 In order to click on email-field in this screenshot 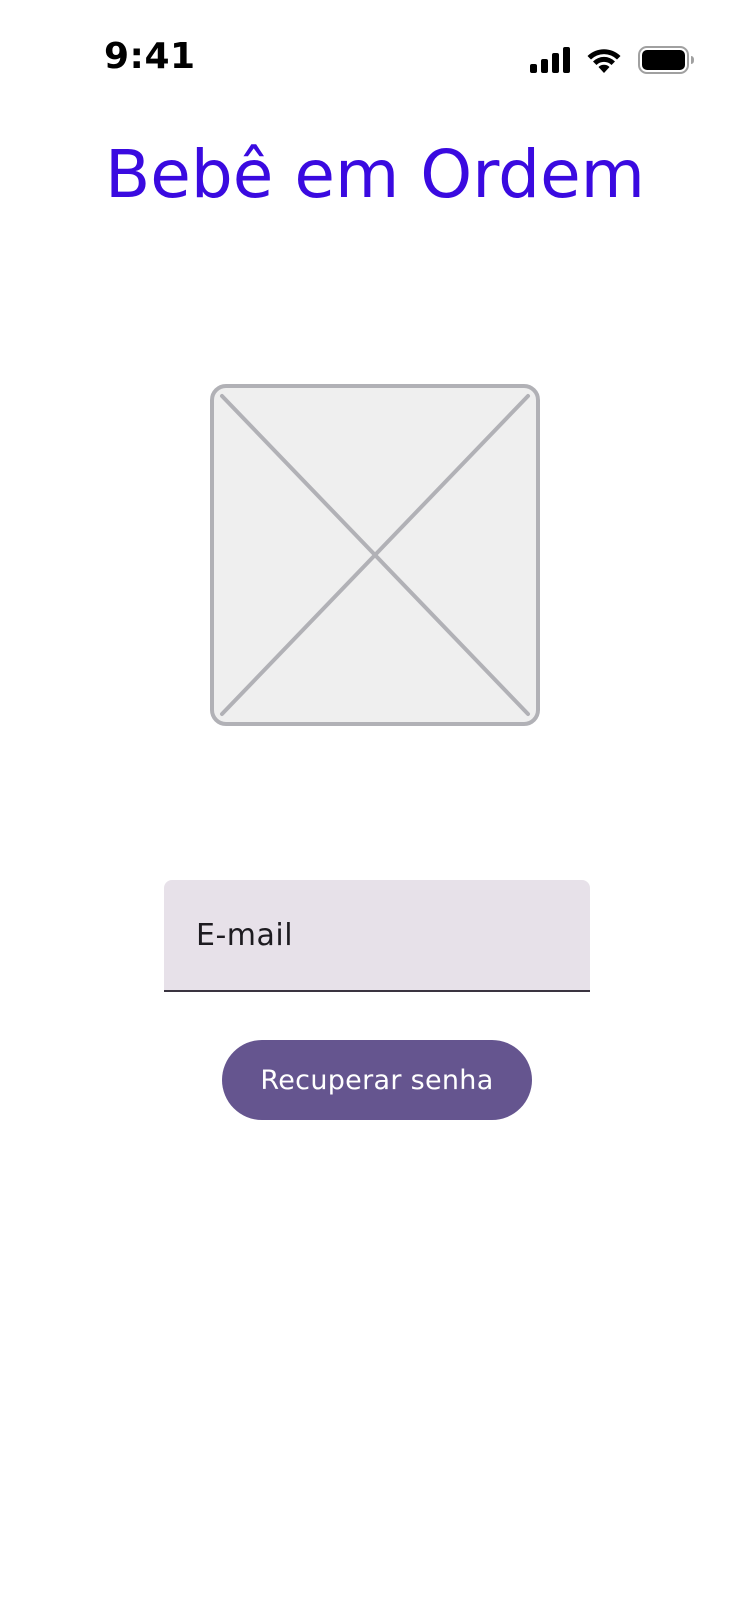, I will do `click(377, 936)`.